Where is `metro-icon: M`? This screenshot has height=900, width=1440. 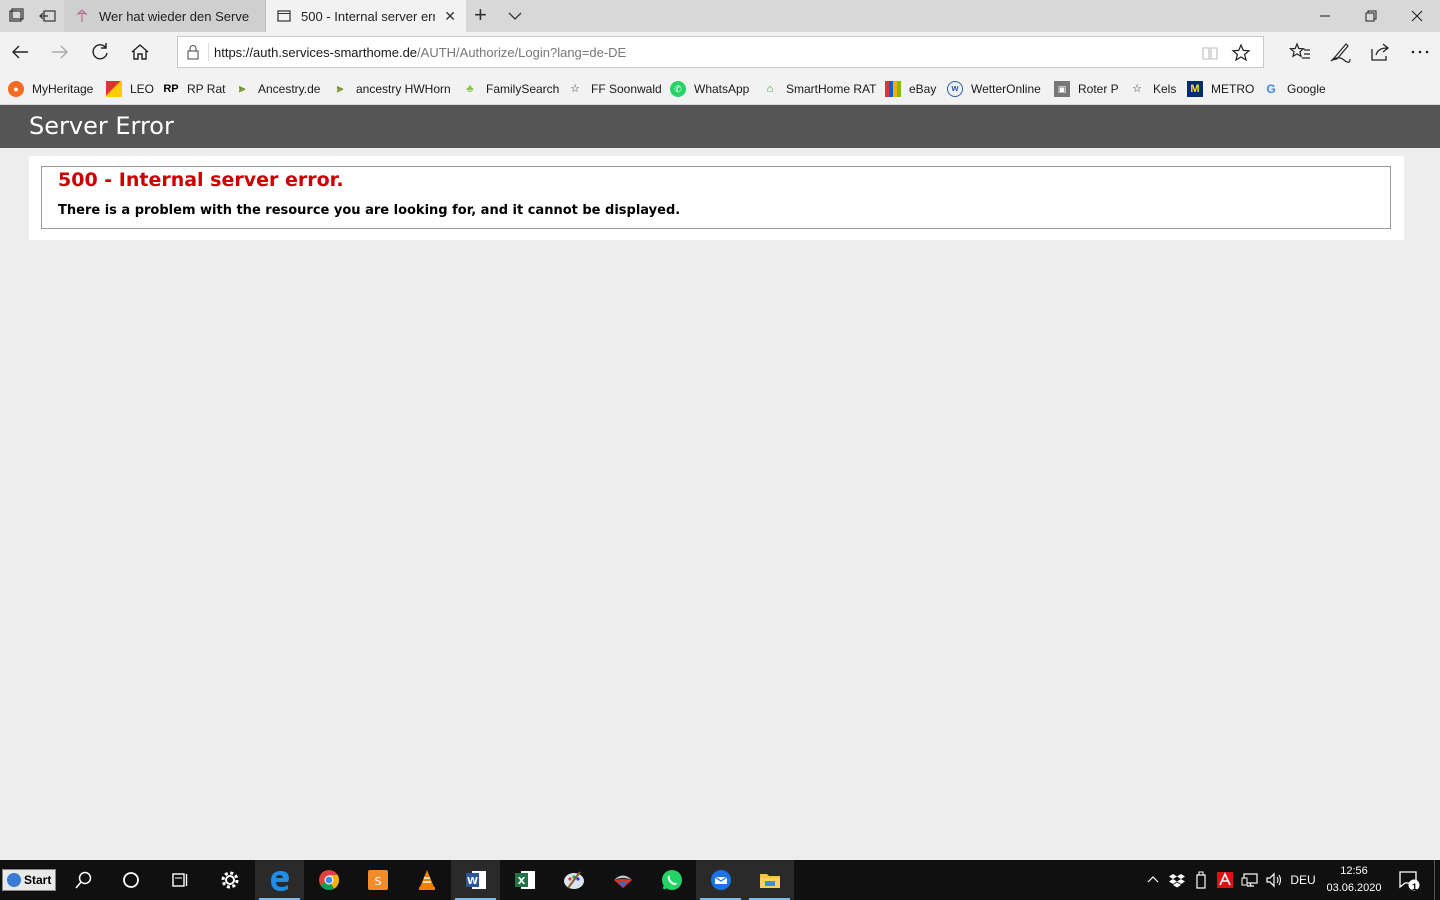
metro-icon: M is located at coordinates (1195, 89).